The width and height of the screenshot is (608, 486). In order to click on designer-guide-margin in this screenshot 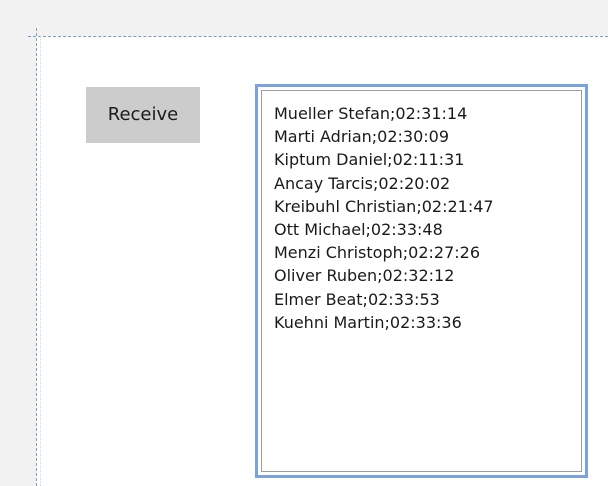, I will do `click(40, 261)`.